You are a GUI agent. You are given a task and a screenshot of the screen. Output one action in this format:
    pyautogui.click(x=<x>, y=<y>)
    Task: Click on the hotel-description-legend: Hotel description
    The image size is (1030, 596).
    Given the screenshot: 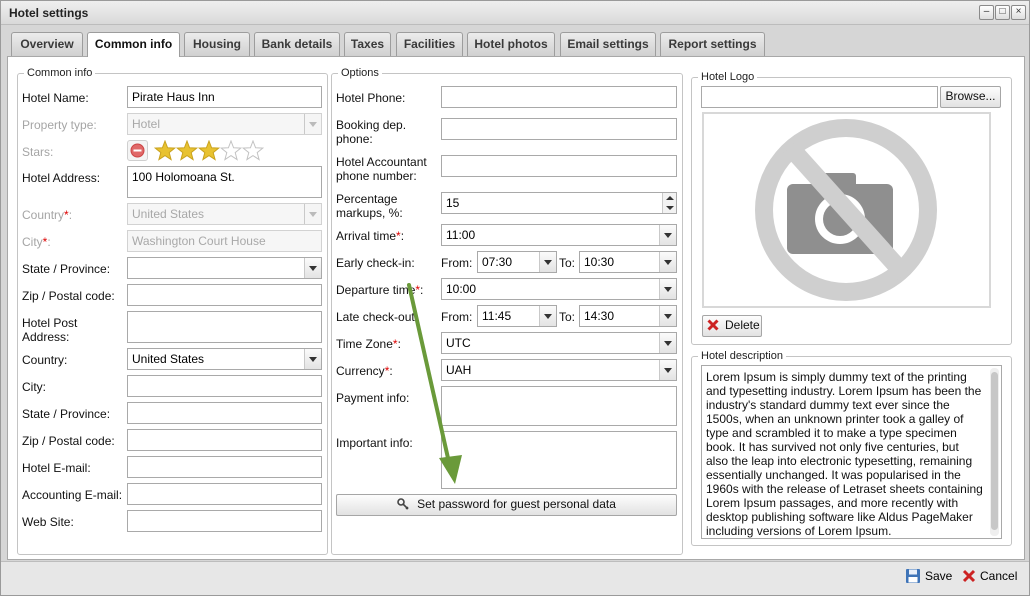 What is the action you would take?
    pyautogui.click(x=742, y=356)
    